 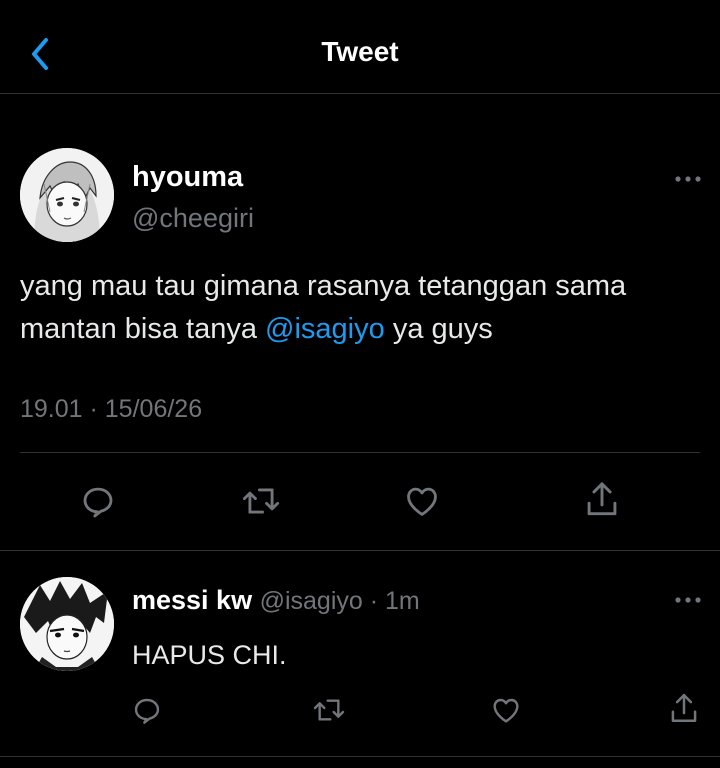 I want to click on avatar, so click(x=67, y=195).